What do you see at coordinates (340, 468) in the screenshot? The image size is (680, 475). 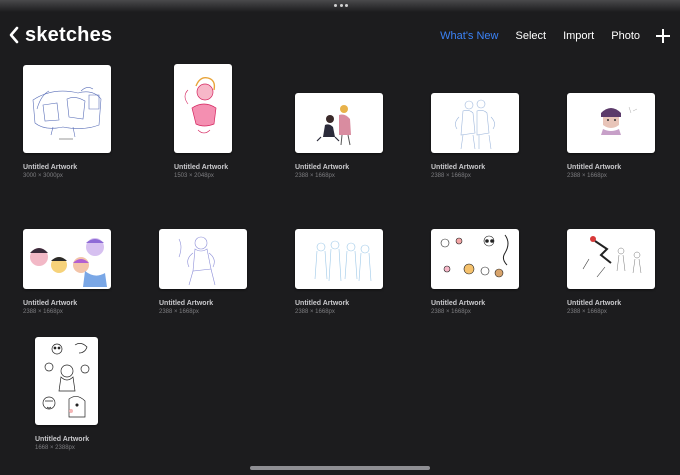 I see `home-indicator` at bounding box center [340, 468].